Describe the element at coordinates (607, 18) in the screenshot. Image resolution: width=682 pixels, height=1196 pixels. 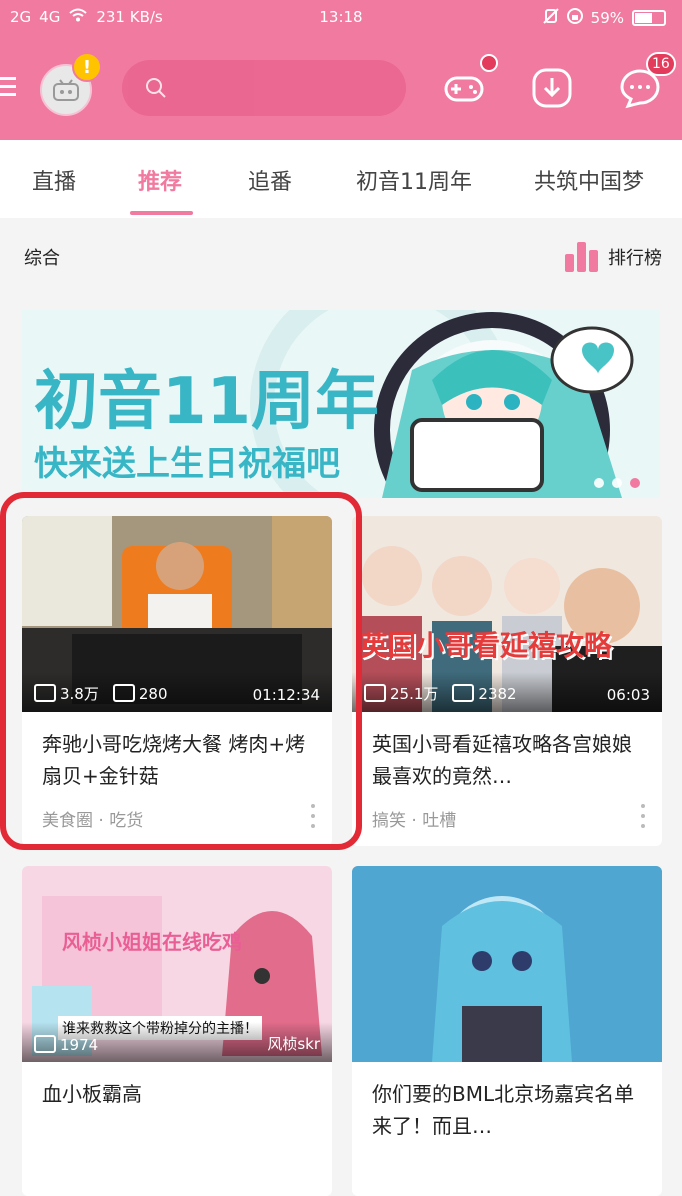
I see `battery-percent: 59%` at that location.